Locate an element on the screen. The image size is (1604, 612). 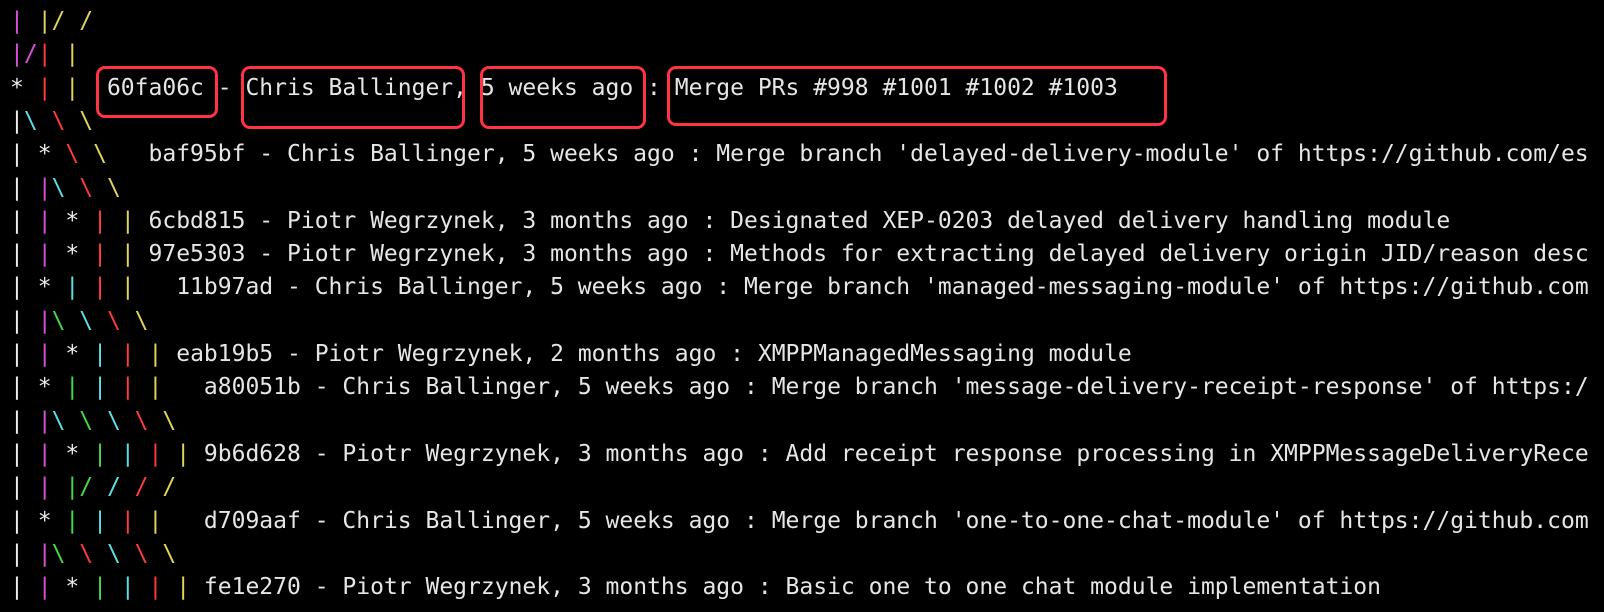
commit-hash: 9b6d628 is located at coordinates (252, 453).